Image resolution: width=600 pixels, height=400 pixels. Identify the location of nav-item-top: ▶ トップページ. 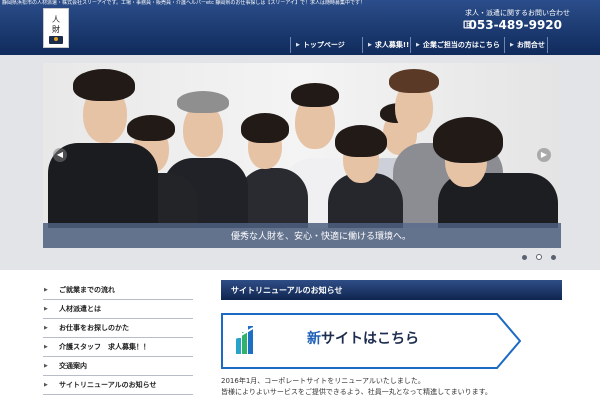
(326, 45).